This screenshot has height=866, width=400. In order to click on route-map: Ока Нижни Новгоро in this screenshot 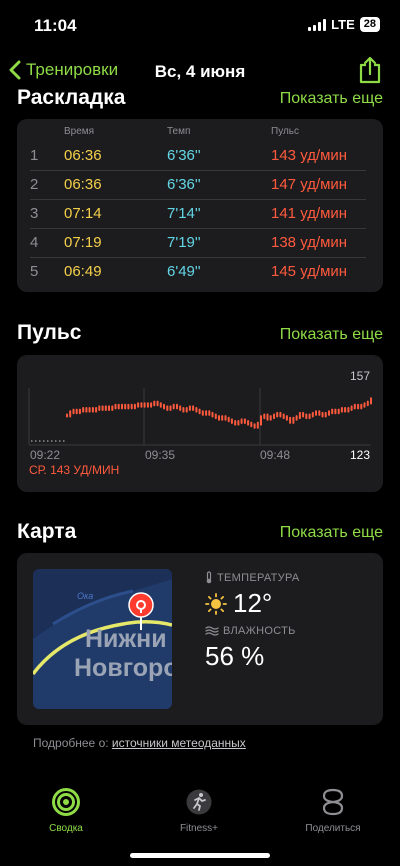, I will do `click(102, 639)`.